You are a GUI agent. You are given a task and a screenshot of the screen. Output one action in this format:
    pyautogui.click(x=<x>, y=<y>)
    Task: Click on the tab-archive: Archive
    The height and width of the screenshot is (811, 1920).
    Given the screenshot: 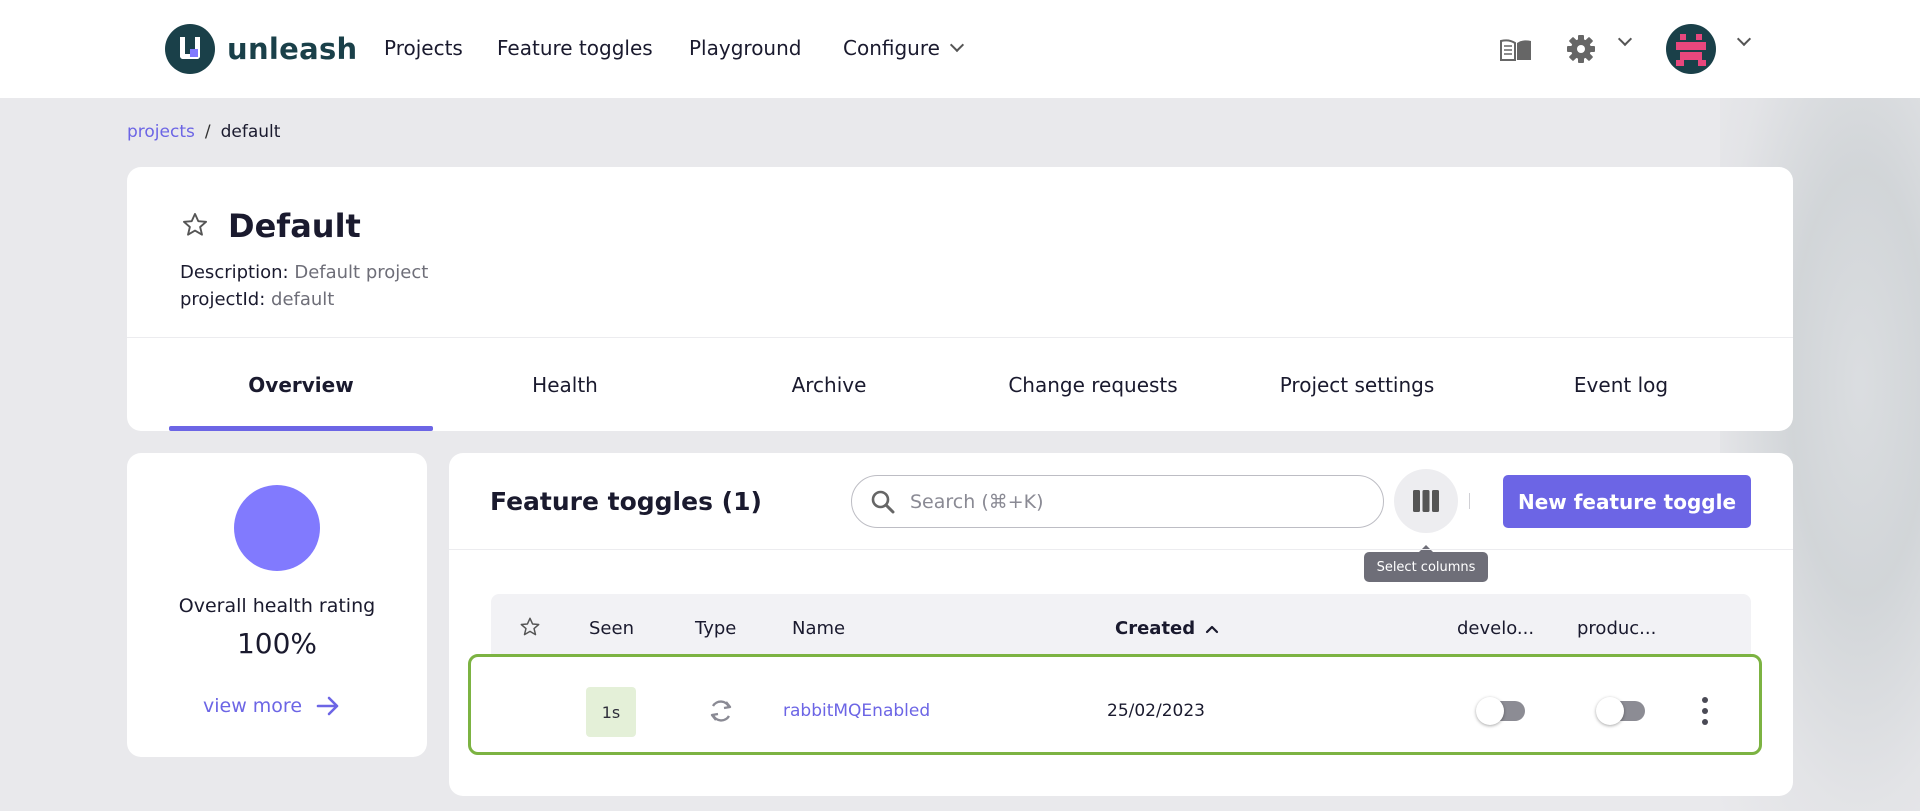 What is the action you would take?
    pyautogui.click(x=829, y=384)
    